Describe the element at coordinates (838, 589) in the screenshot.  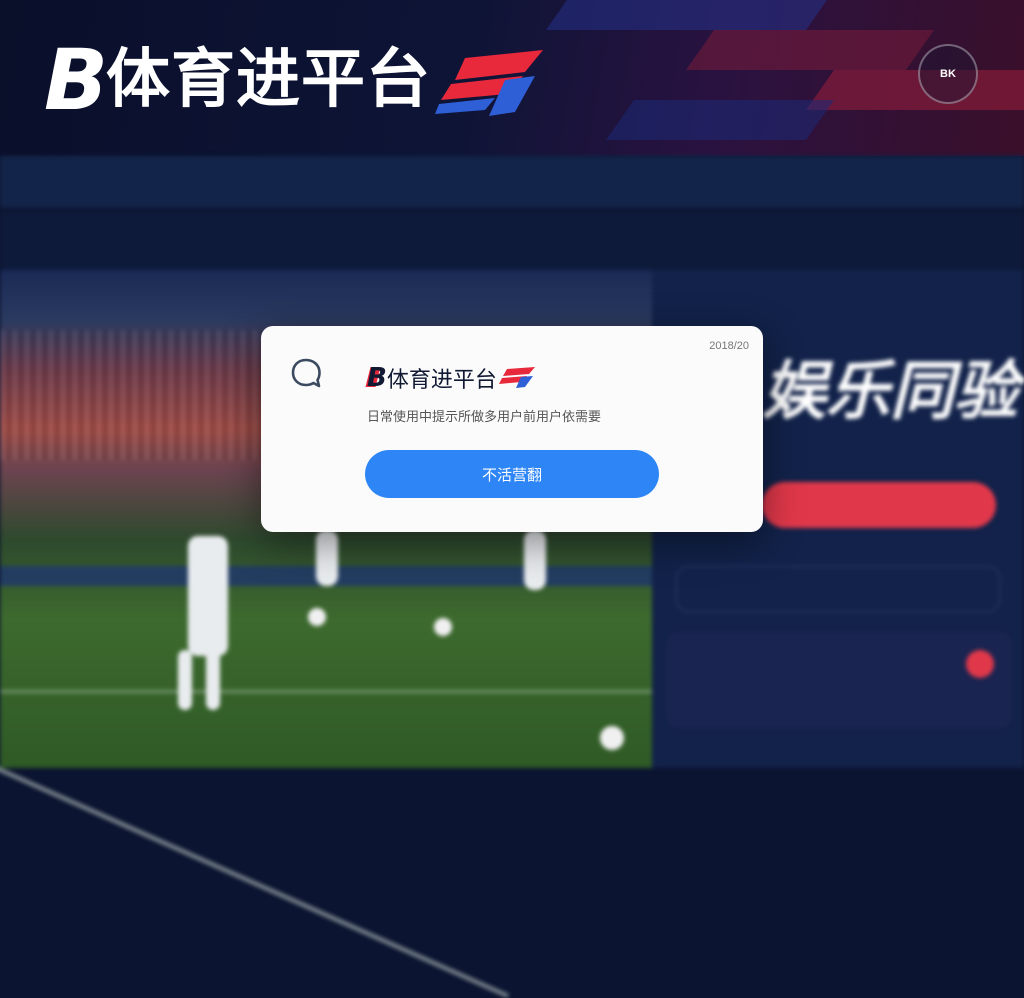
I see `side-input` at that location.